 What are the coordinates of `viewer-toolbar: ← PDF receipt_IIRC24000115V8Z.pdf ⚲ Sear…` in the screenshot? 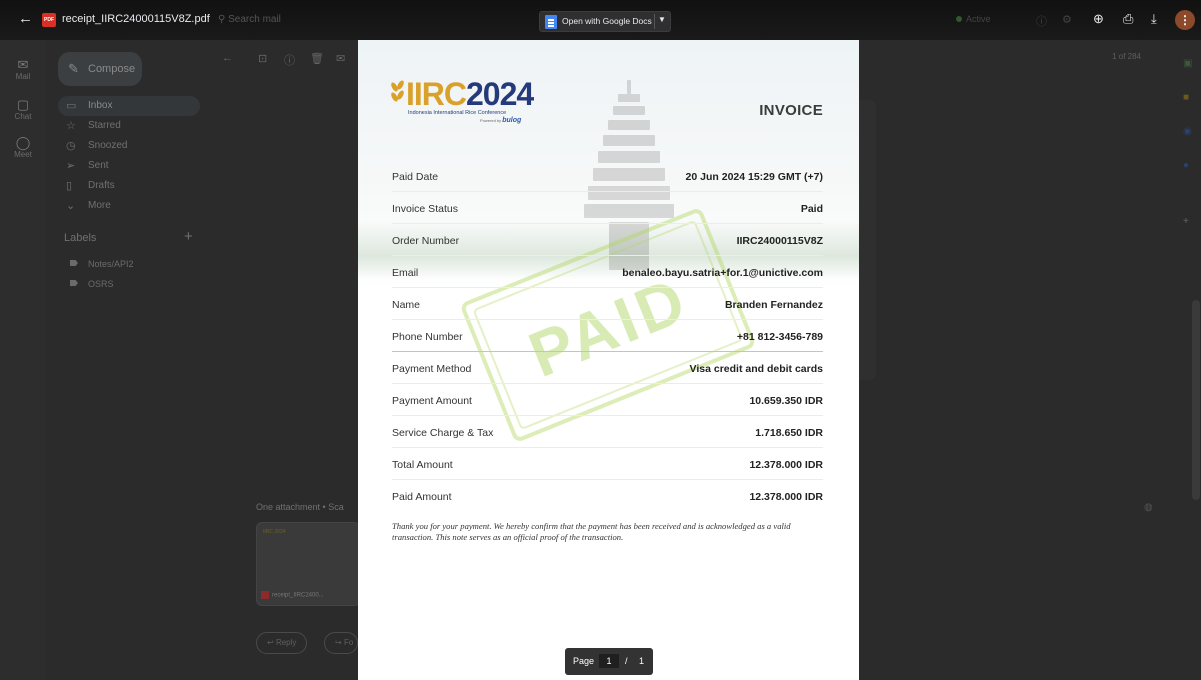 It's located at (600, 20).